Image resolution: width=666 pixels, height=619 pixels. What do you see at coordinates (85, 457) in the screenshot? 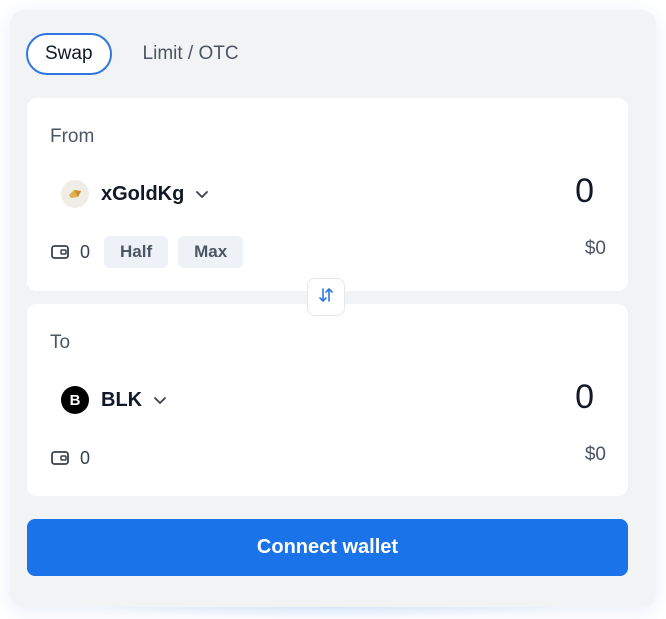
I see `to-balance: 0` at bounding box center [85, 457].